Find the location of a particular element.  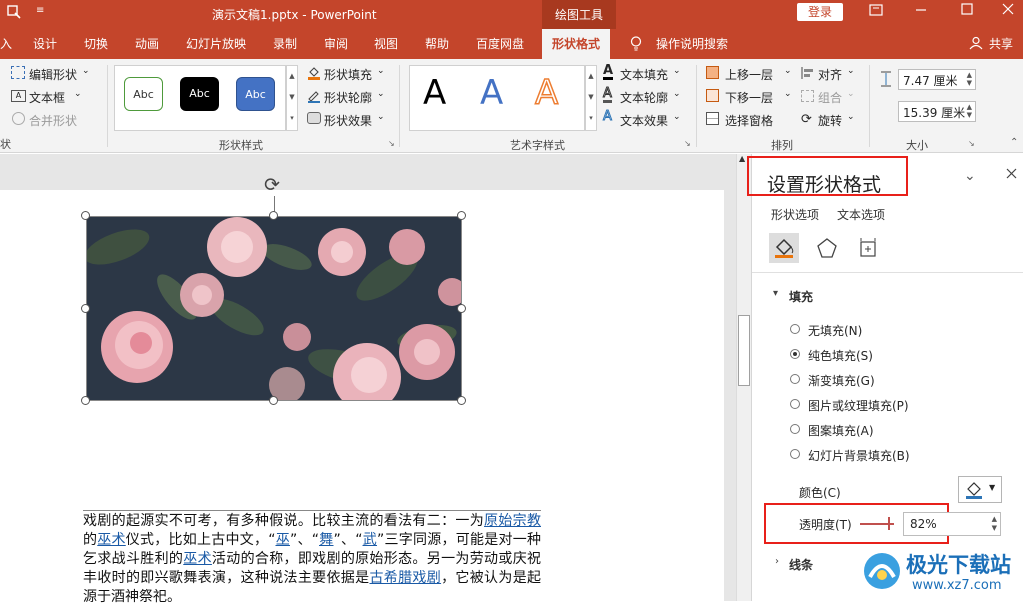

text-outline-button: 文本轮廓 is located at coordinates (644, 97).